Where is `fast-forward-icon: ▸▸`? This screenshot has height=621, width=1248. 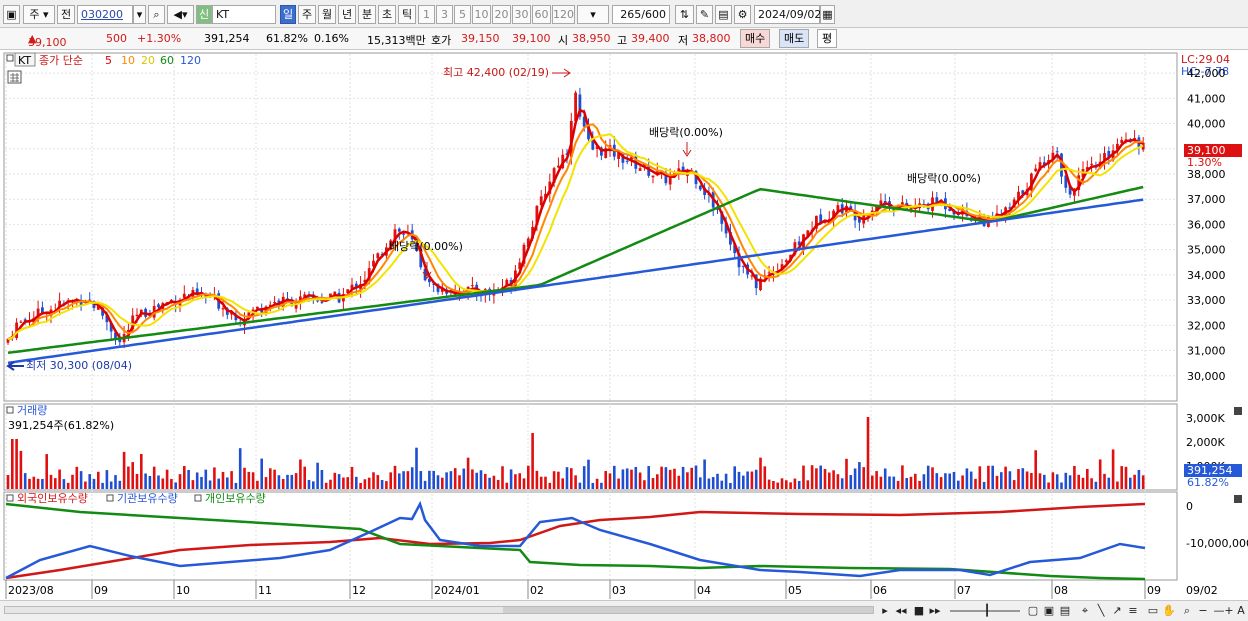
fast-forward-icon: ▸▸ is located at coordinates (935, 610).